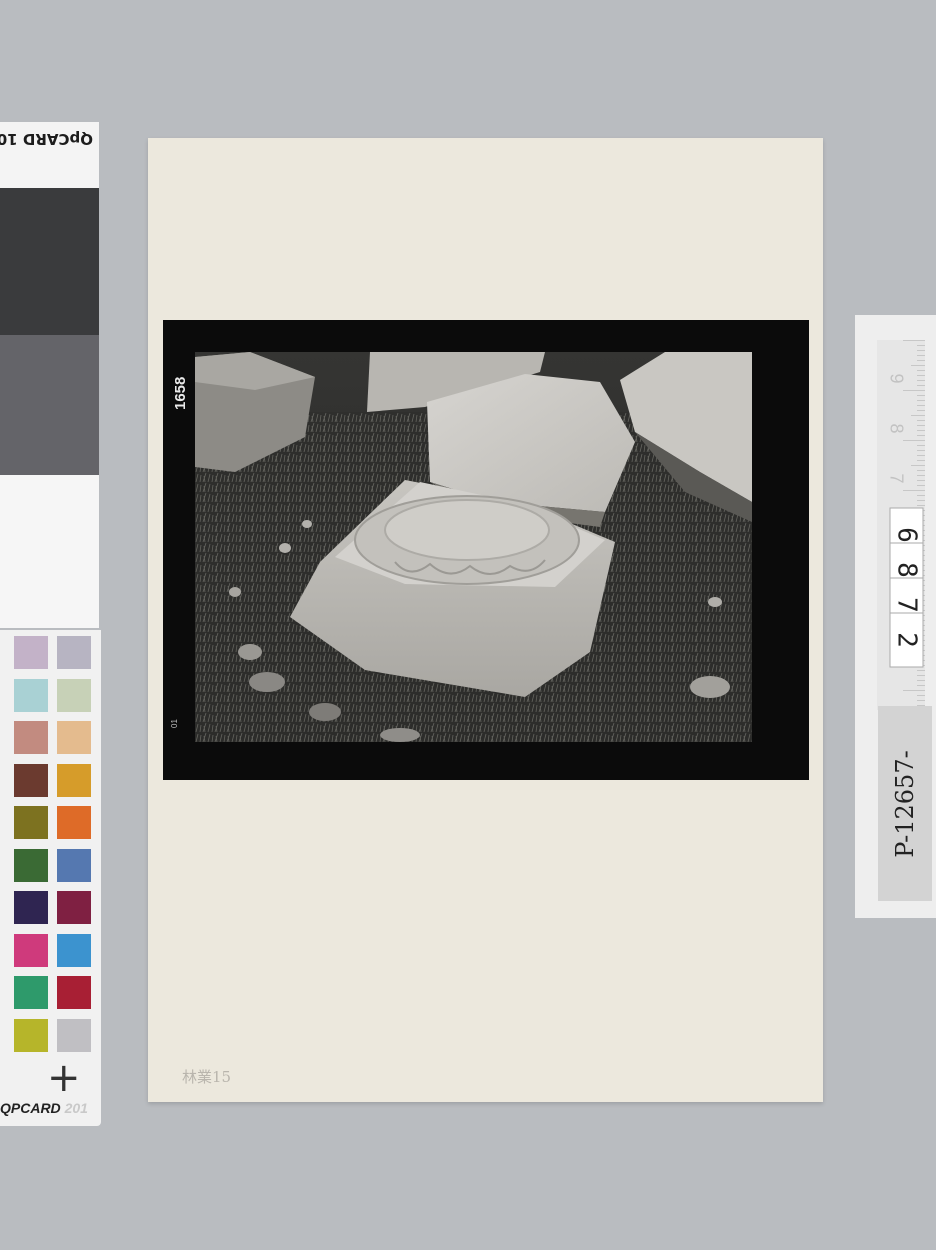 Image resolution: width=936 pixels, height=1250 pixels. What do you see at coordinates (30, 1108) in the screenshot?
I see `colorcard-brand-text: QPCARD` at bounding box center [30, 1108].